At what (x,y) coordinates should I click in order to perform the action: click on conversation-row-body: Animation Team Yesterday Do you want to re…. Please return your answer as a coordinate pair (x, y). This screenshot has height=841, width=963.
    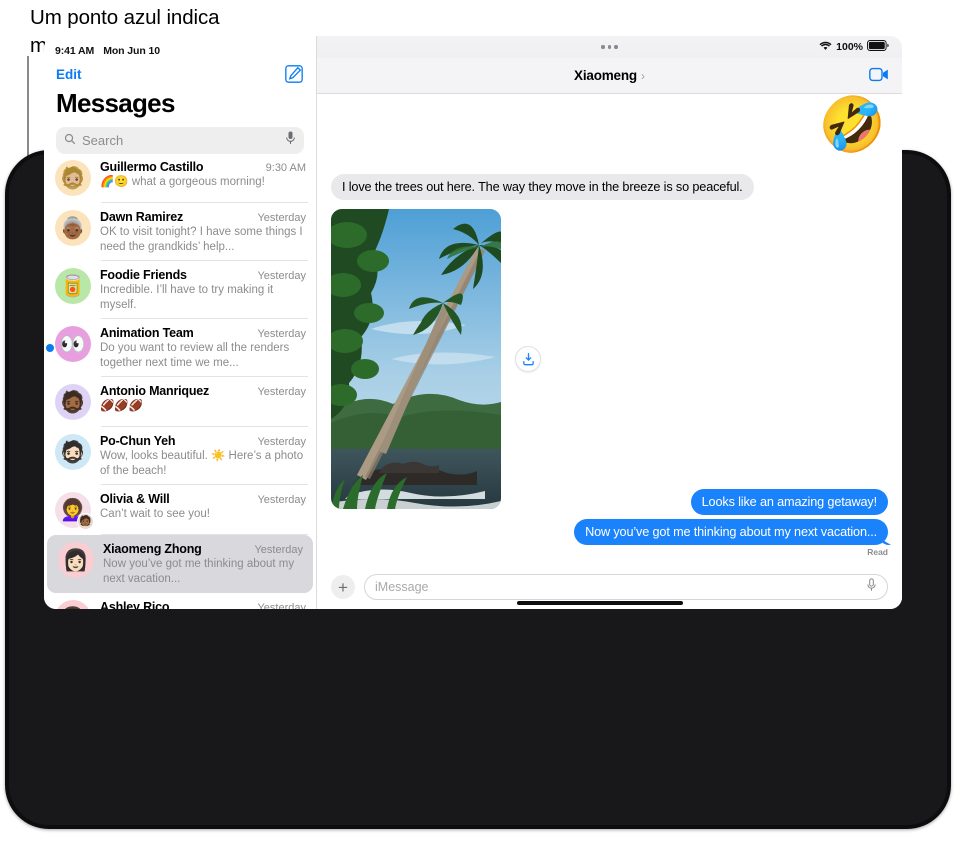
    Looking at the image, I should click on (203, 348).